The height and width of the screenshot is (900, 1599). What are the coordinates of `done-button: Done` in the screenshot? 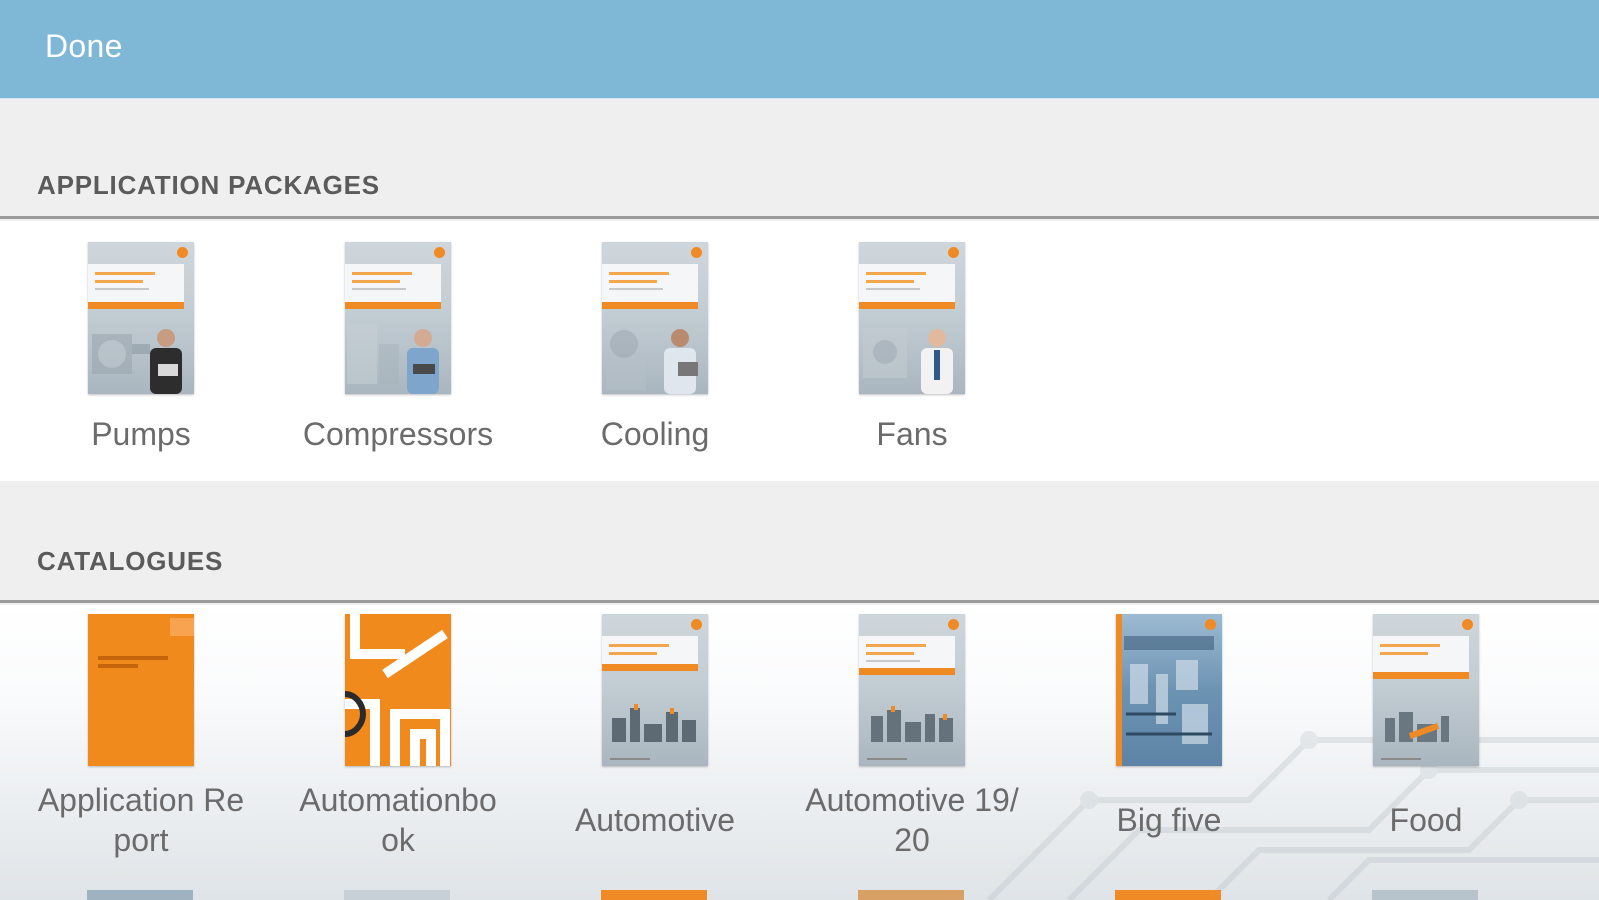 It's located at (84, 46).